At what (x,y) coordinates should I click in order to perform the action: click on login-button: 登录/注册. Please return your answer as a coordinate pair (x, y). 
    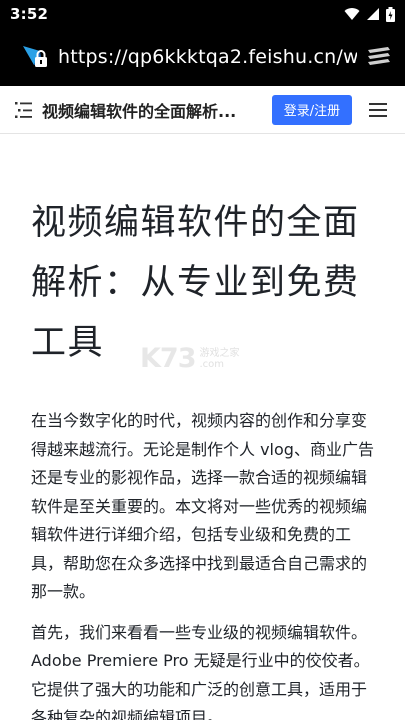
    Looking at the image, I should click on (312, 109).